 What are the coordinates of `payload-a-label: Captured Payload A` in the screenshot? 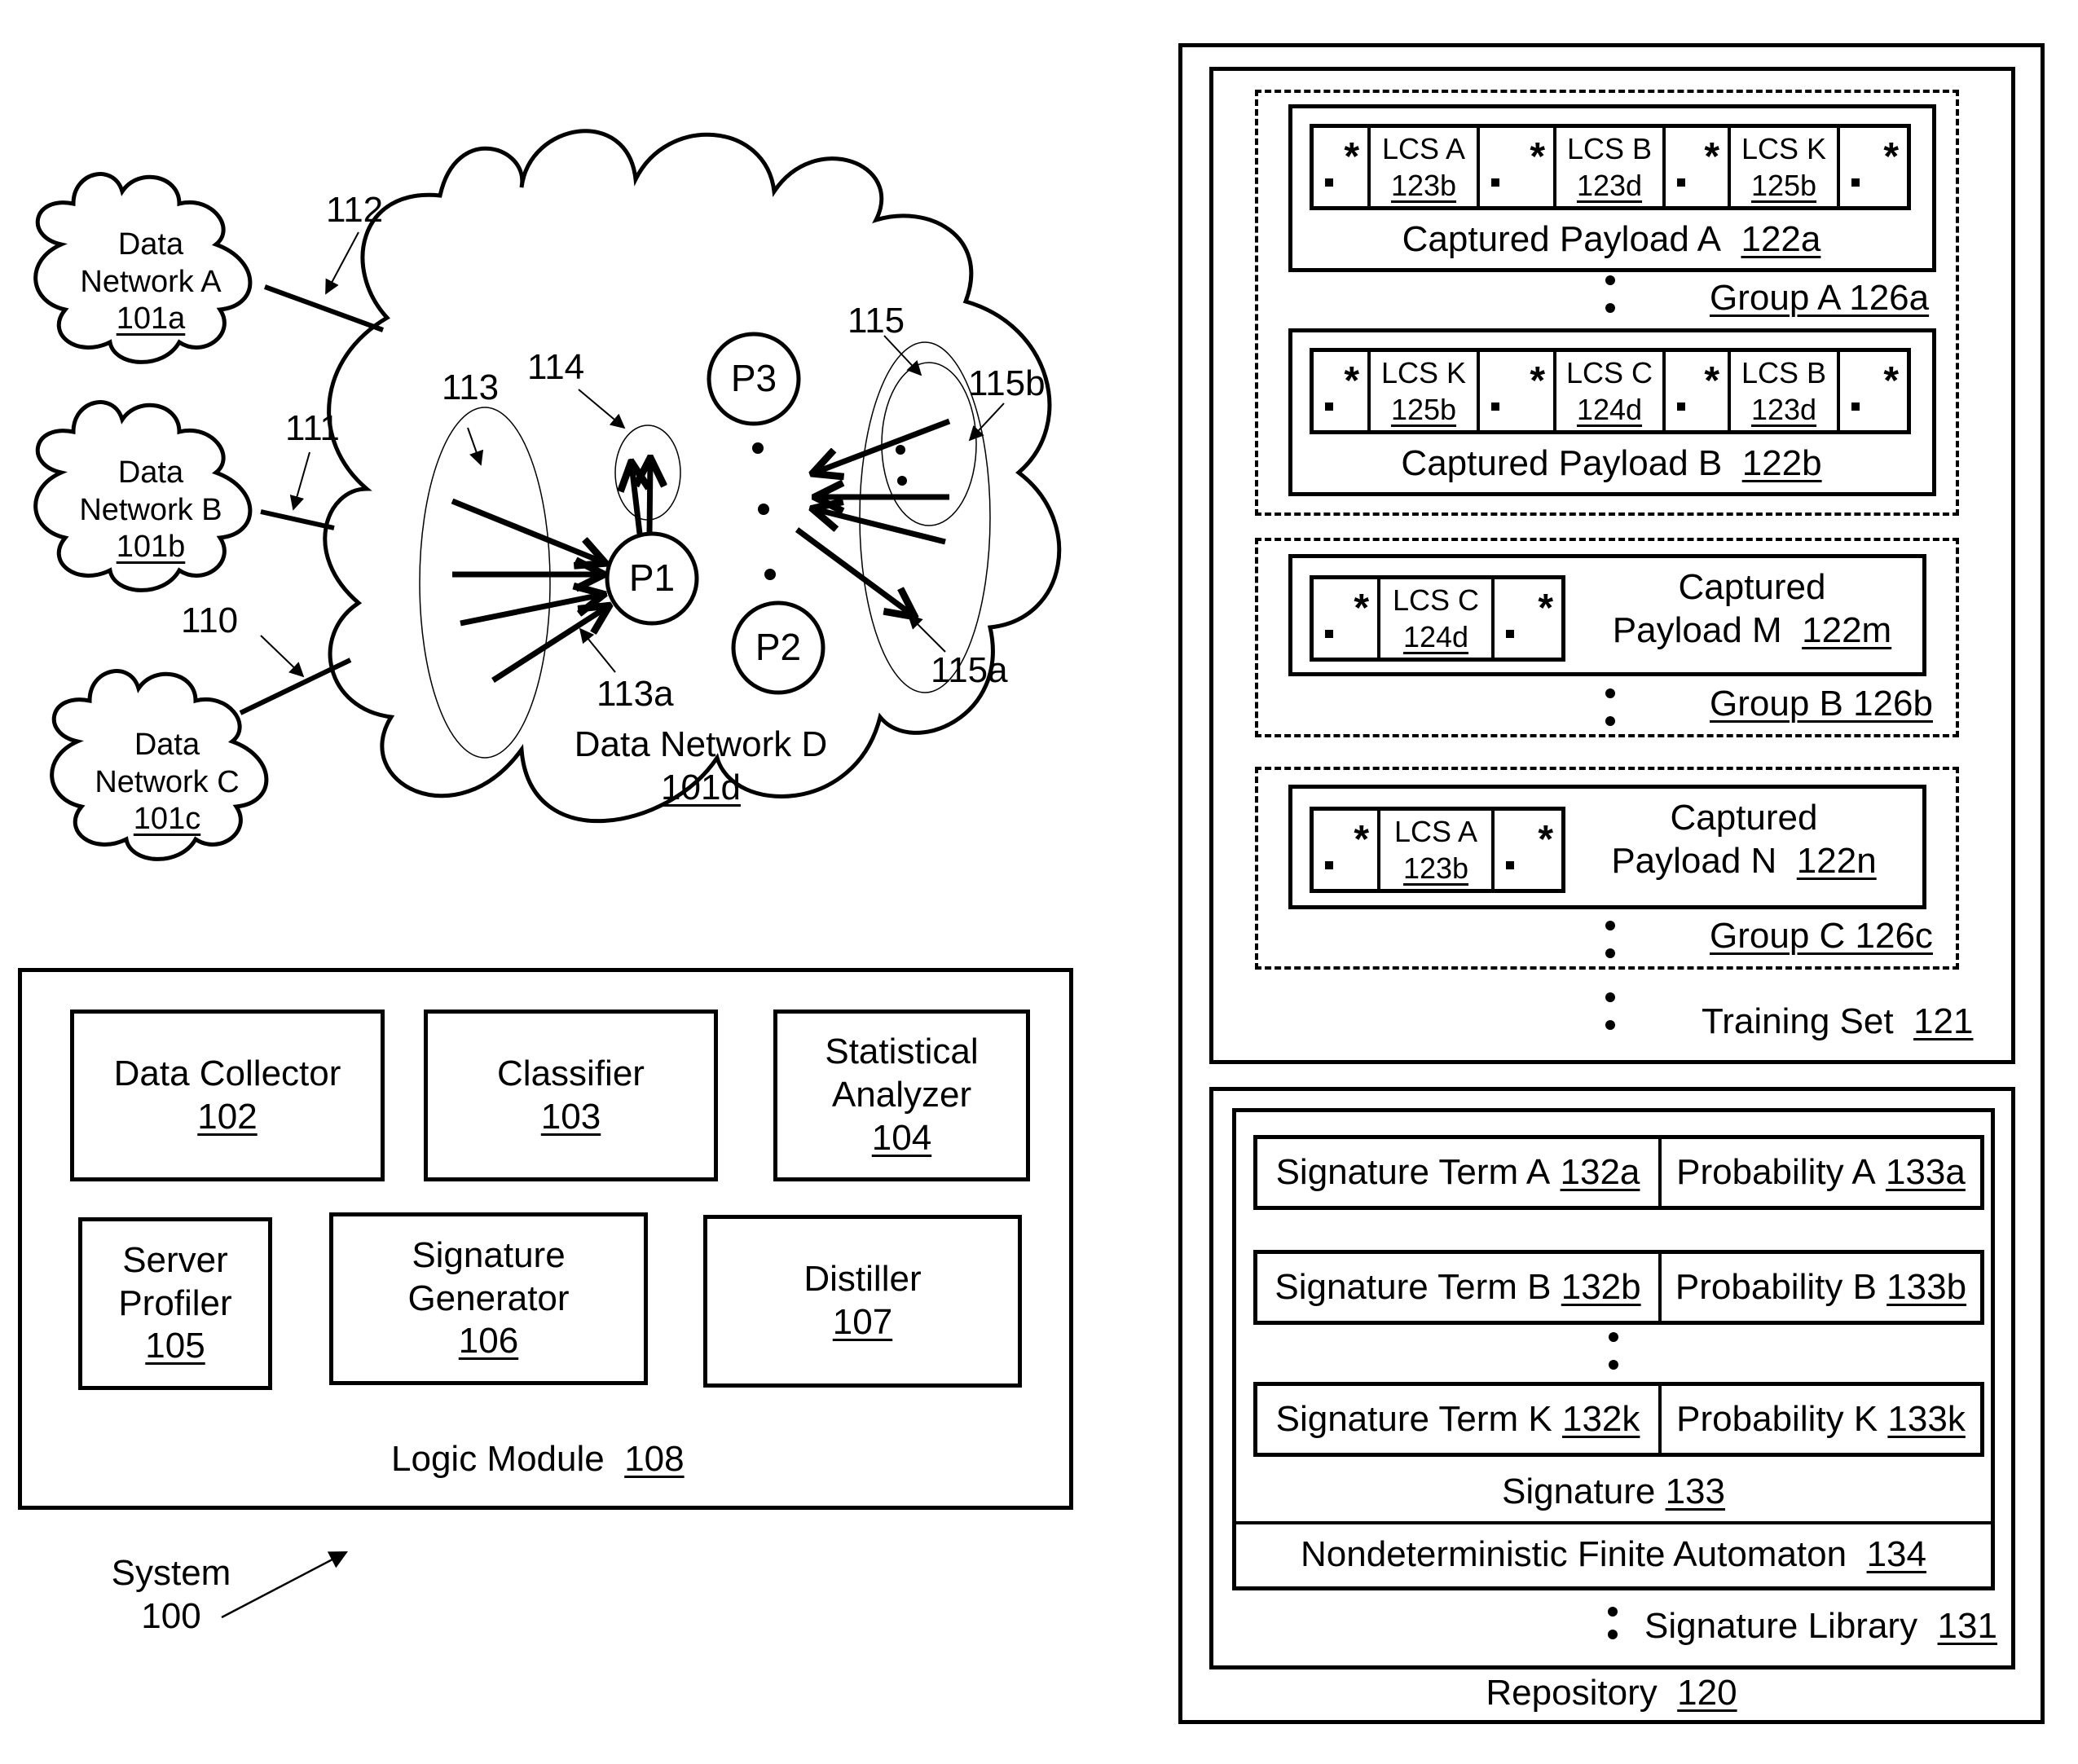 It's located at (1562, 239).